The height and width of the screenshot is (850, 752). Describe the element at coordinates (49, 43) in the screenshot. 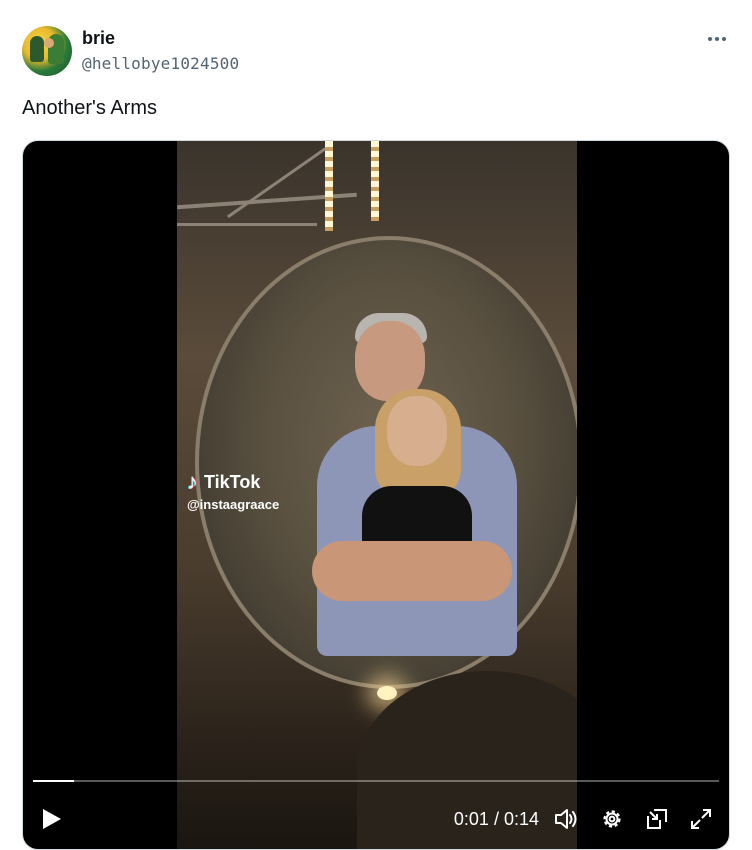

I see `avatar-face` at that location.